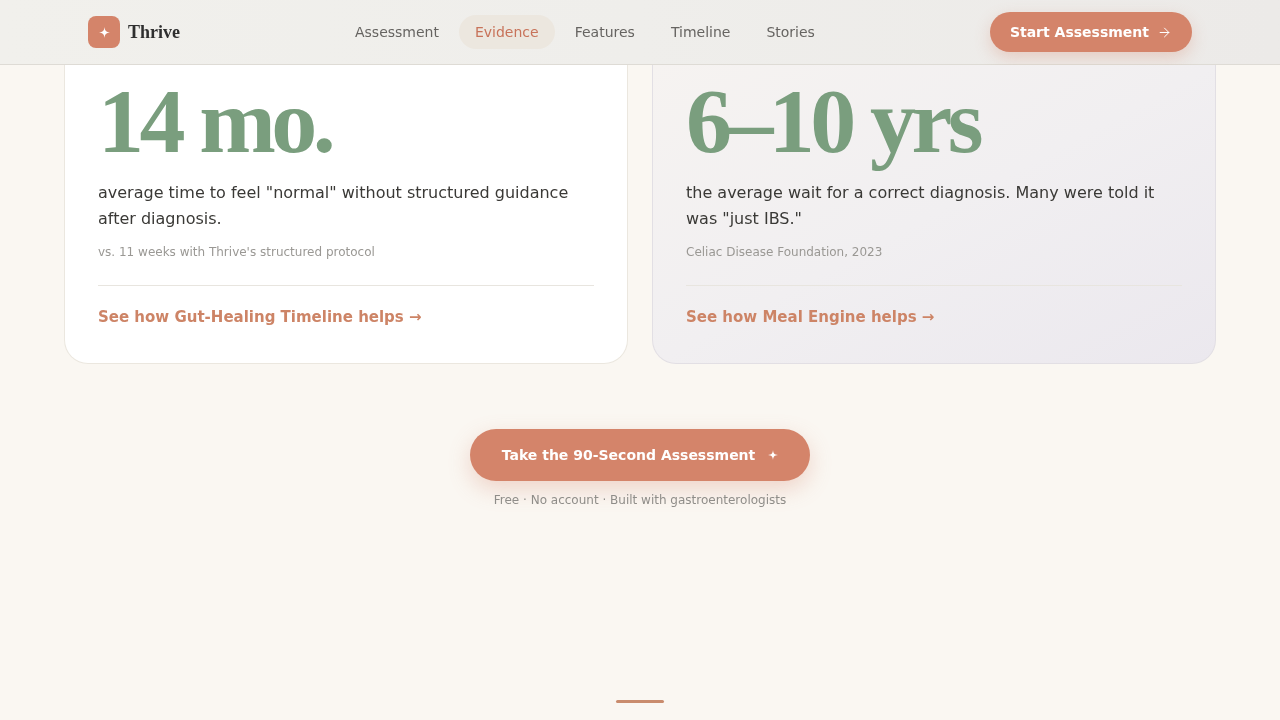 The image size is (1280, 720). I want to click on stat-source: vs. 11 weeks with Thrive's structured protocol, so click(237, 252).